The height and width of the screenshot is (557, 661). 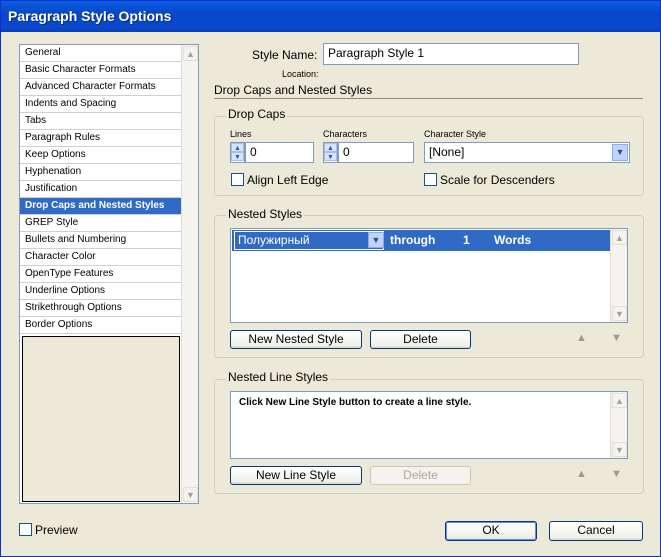 I want to click on sidebar-item: Bullets and Numbering, so click(x=101, y=240).